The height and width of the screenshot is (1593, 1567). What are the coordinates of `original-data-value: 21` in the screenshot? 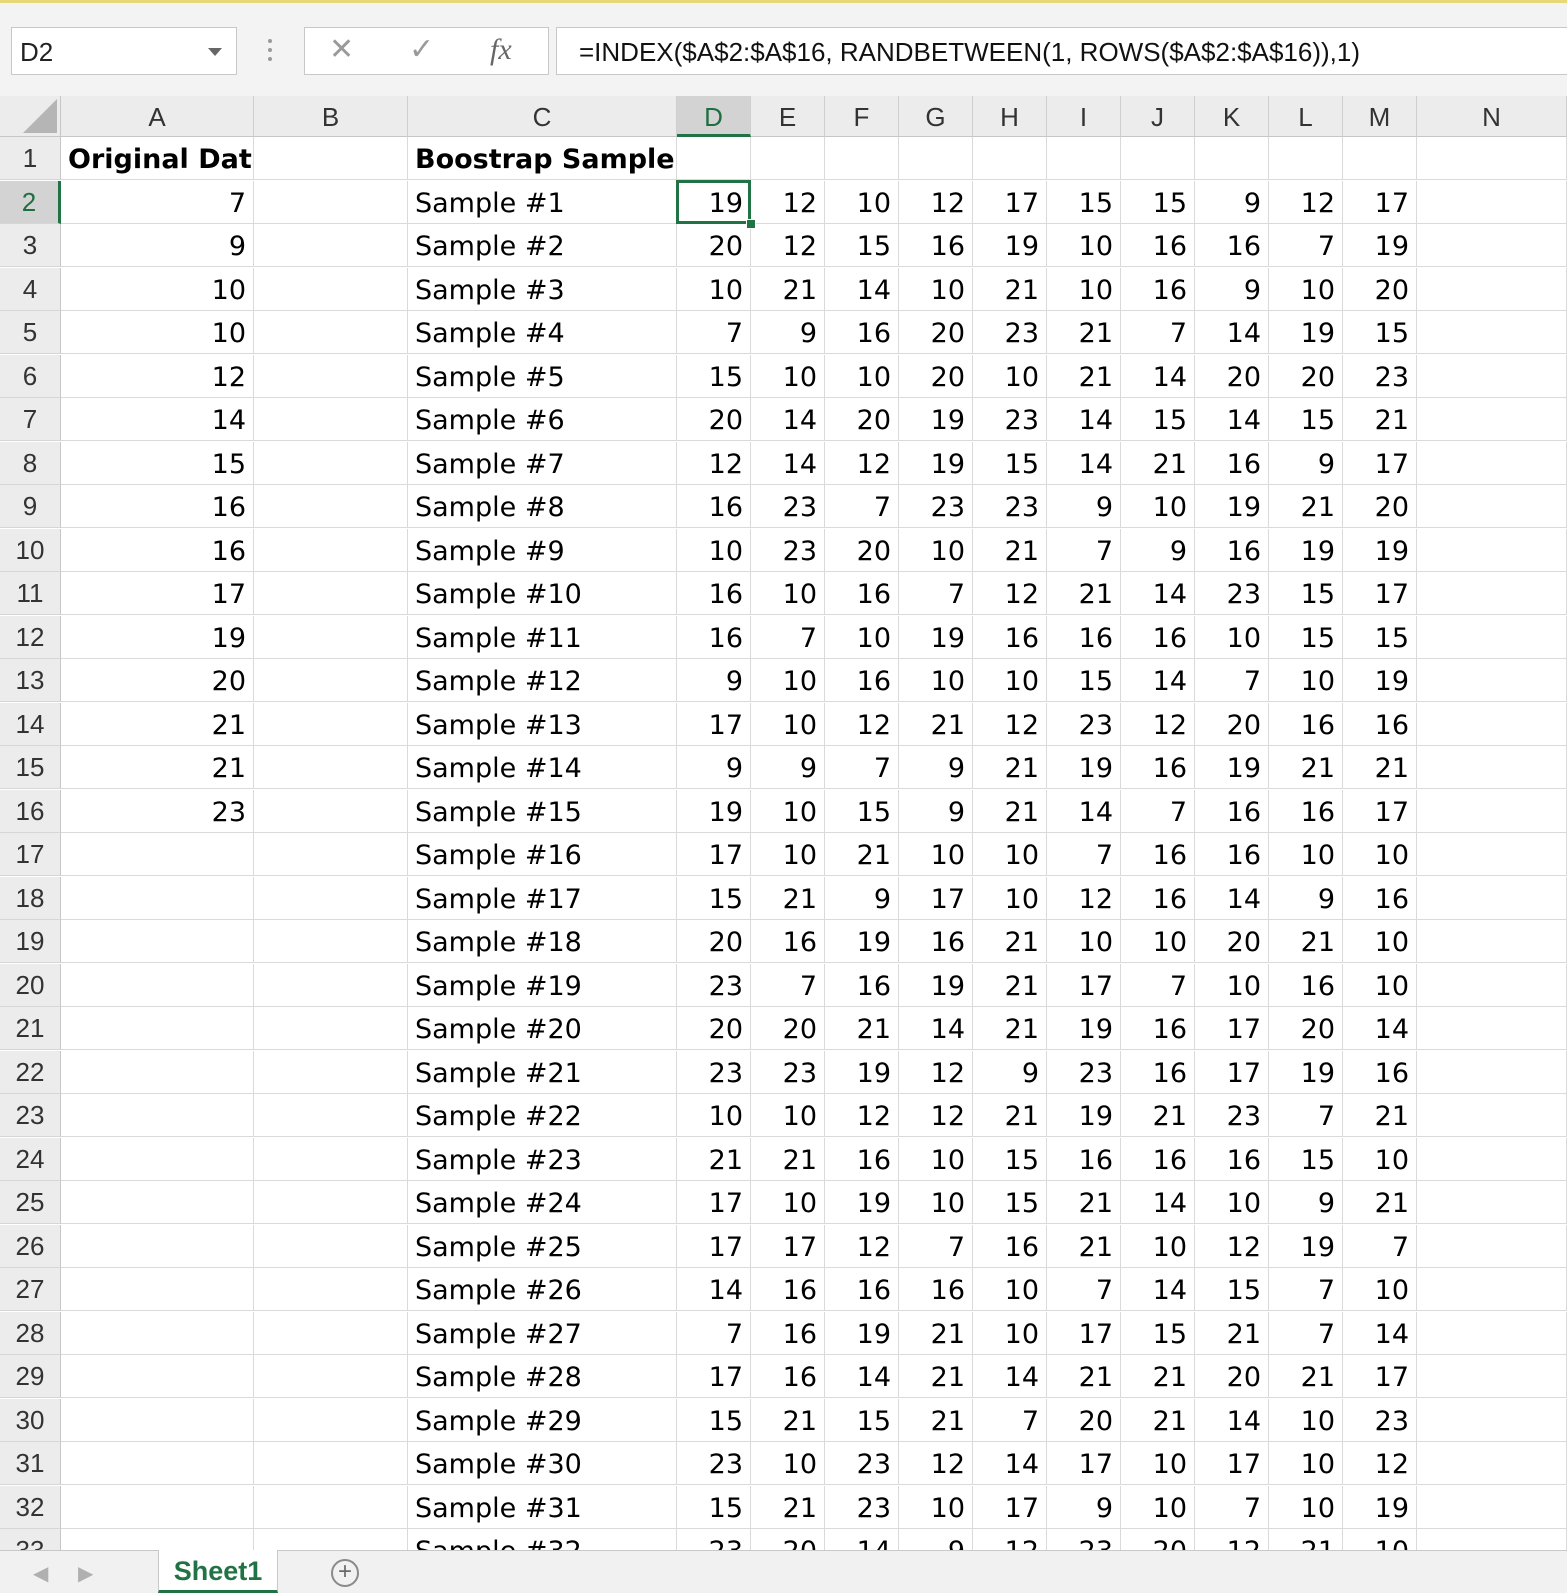 It's located at (157, 767).